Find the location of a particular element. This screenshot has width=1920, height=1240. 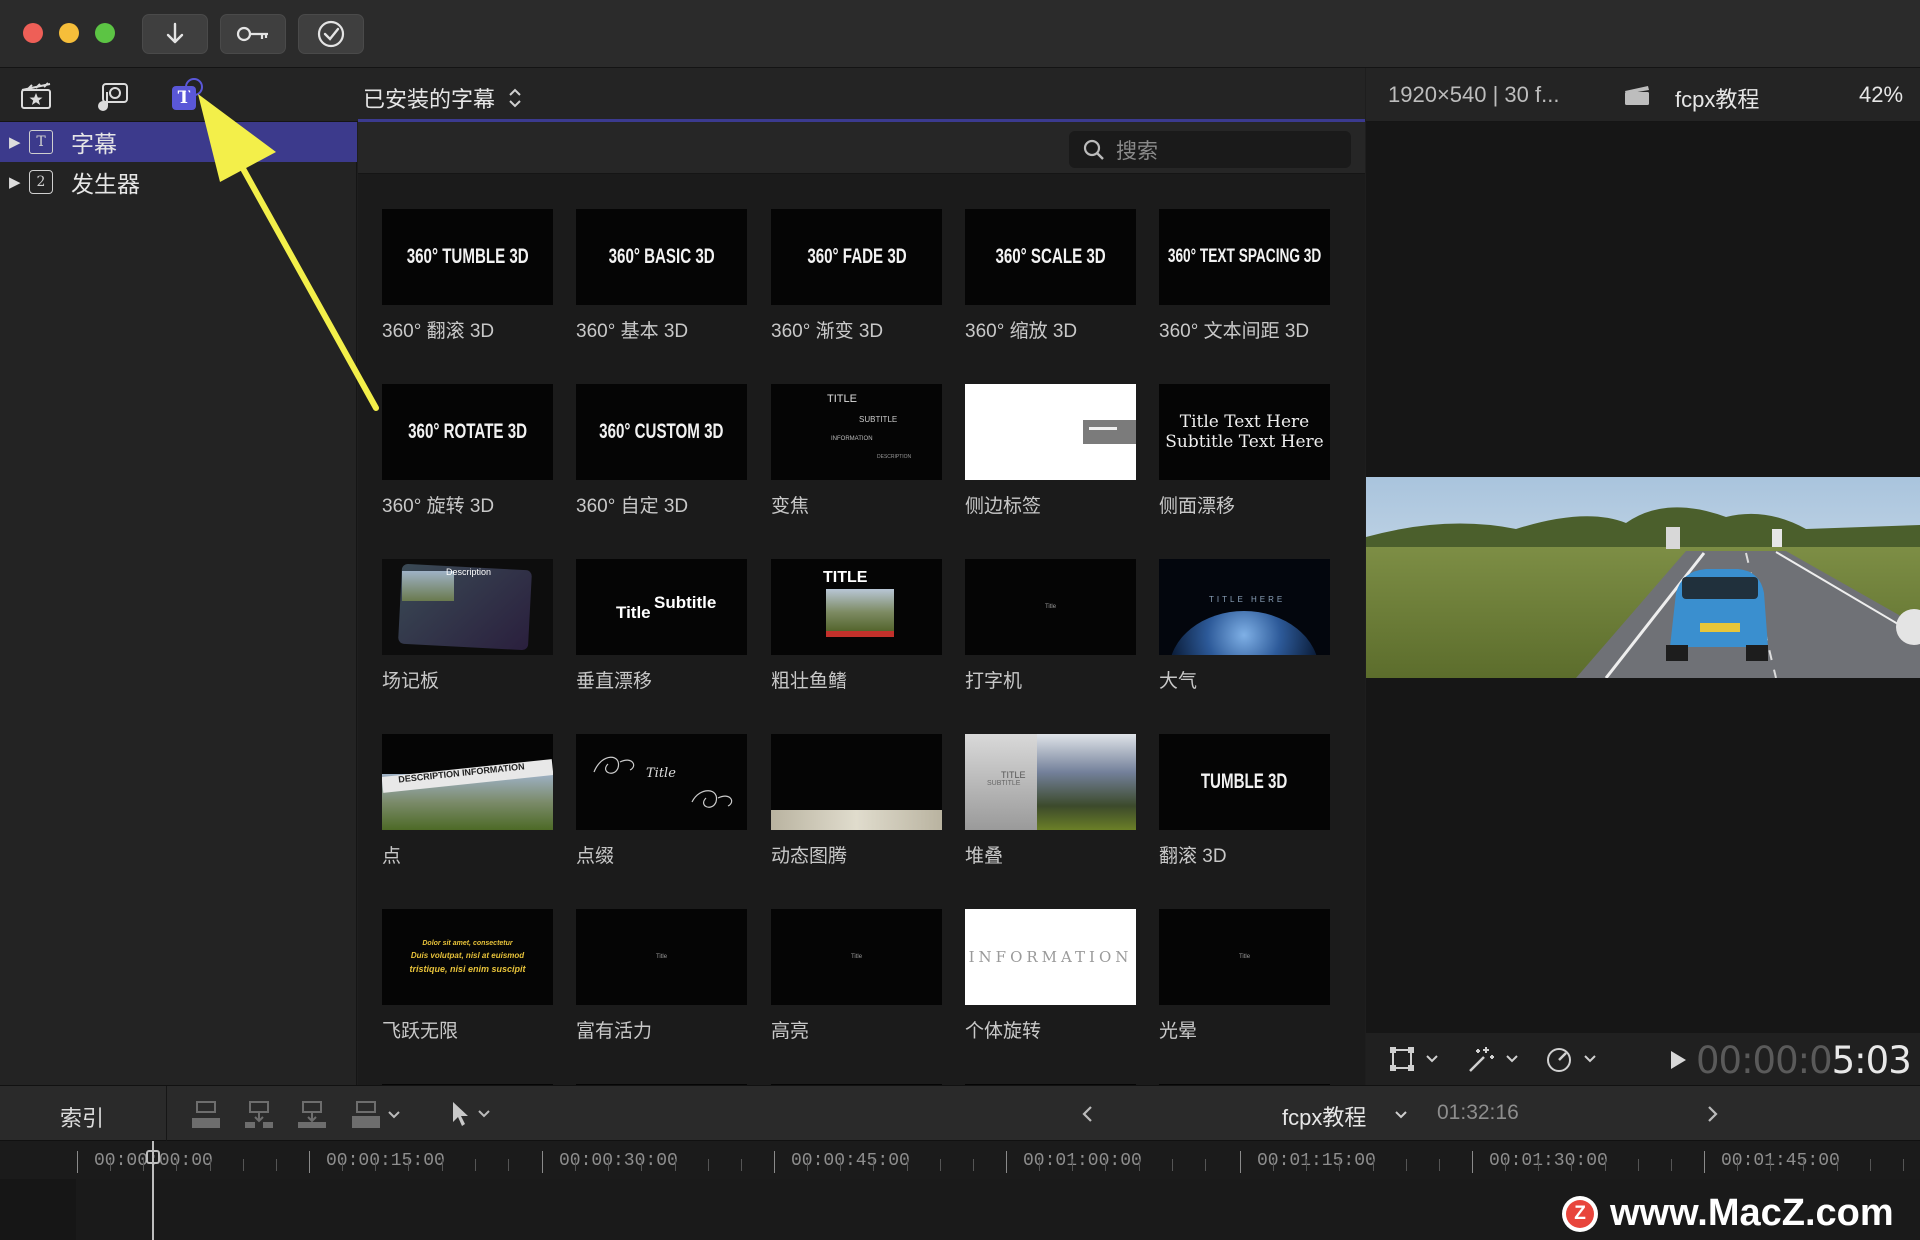

timecode-bright: 5:03 is located at coordinates (1871, 1060).